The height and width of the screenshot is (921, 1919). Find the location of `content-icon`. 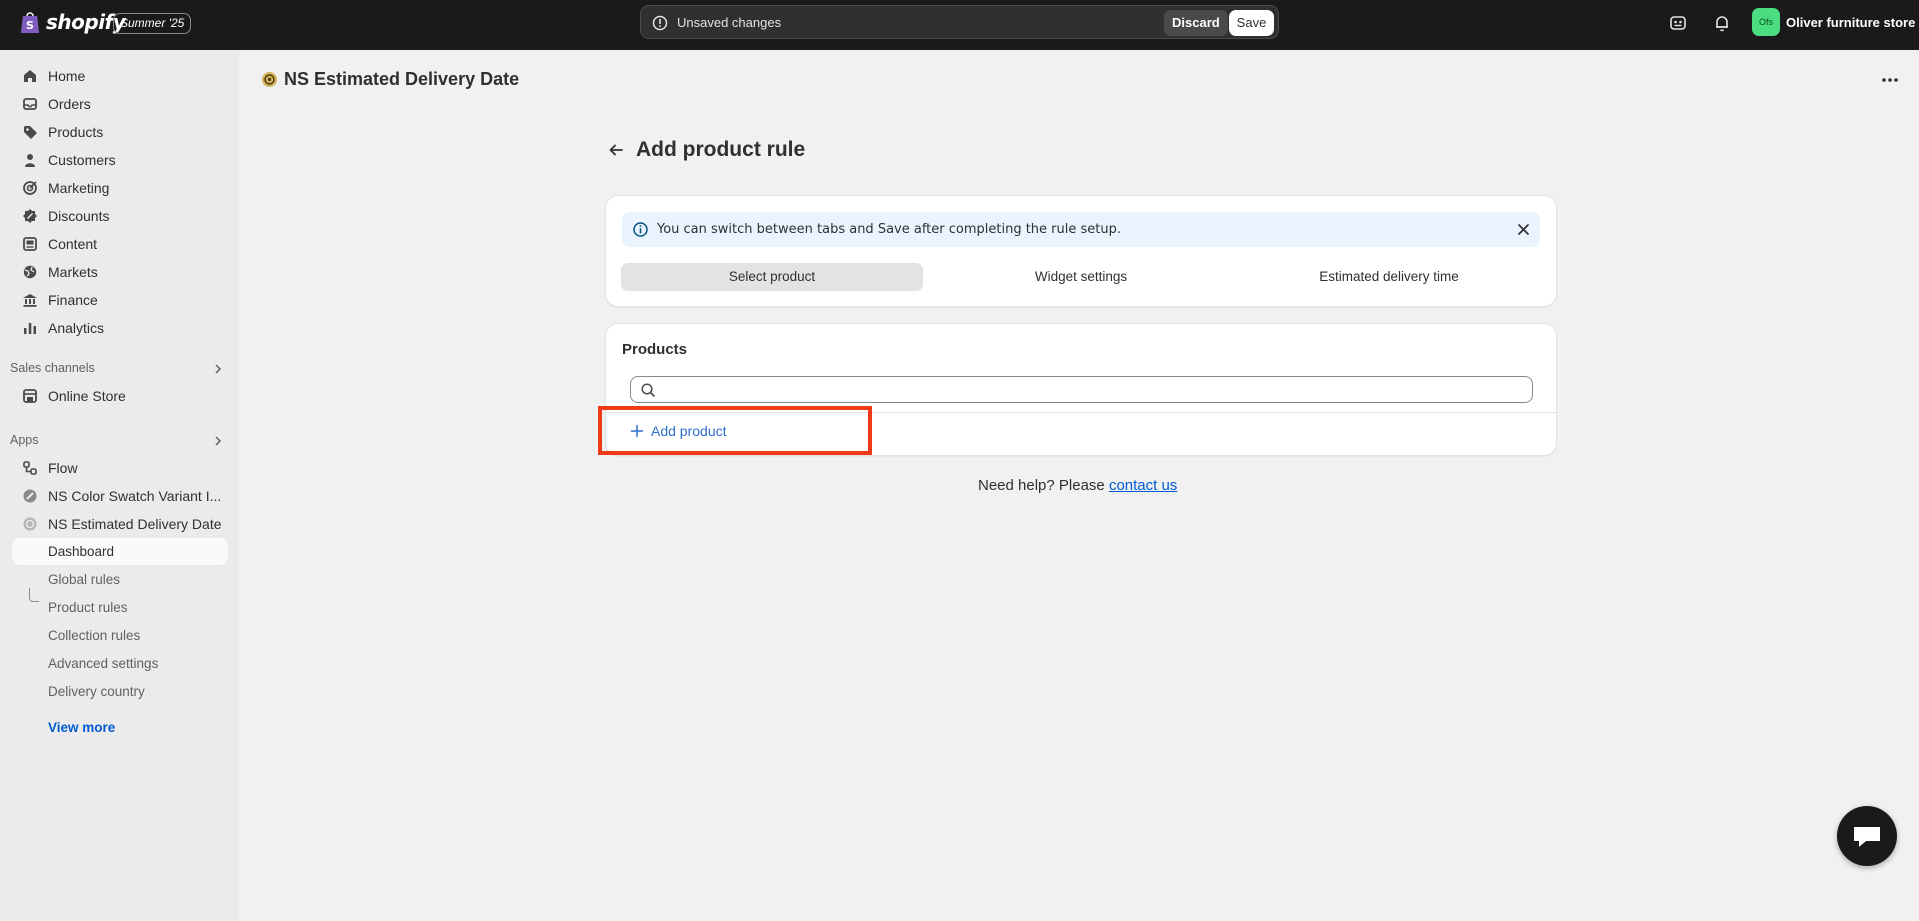

content-icon is located at coordinates (30, 244).